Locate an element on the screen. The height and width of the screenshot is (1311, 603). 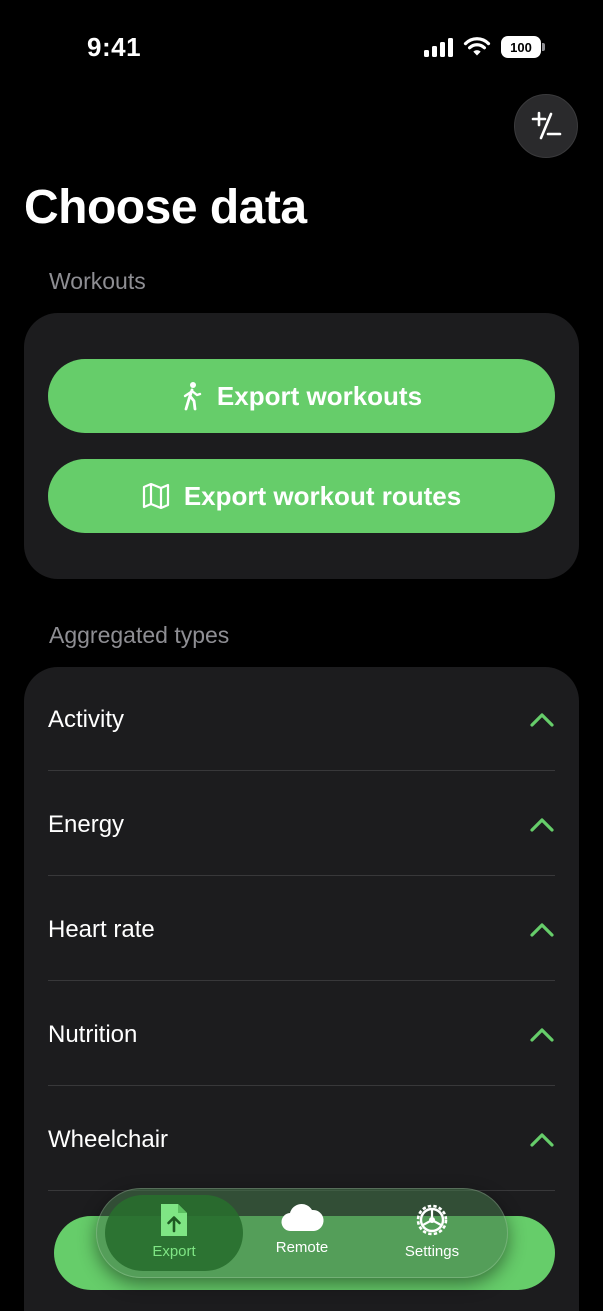
aggregated-row-nutrition: Nutrition is located at coordinates (301, 1034).